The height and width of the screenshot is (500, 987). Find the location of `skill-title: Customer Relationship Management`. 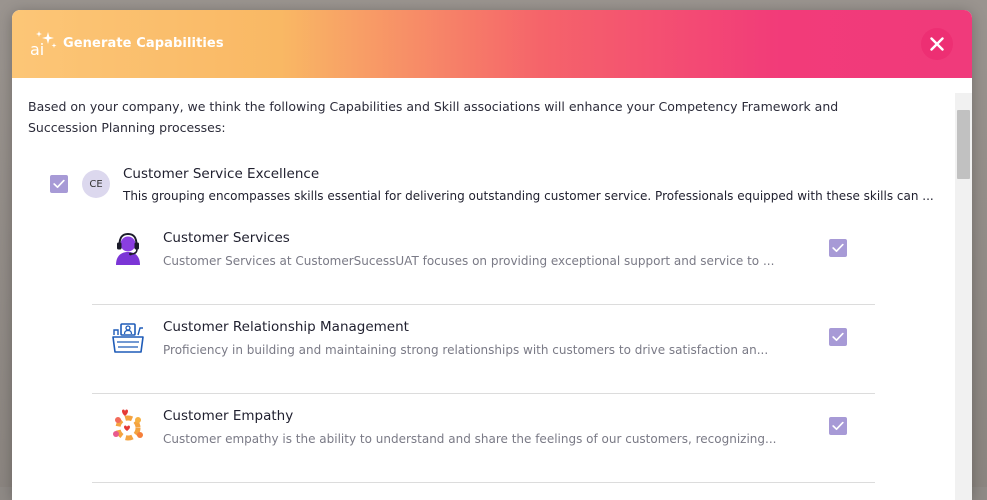

skill-title: Customer Relationship Management is located at coordinates (286, 327).